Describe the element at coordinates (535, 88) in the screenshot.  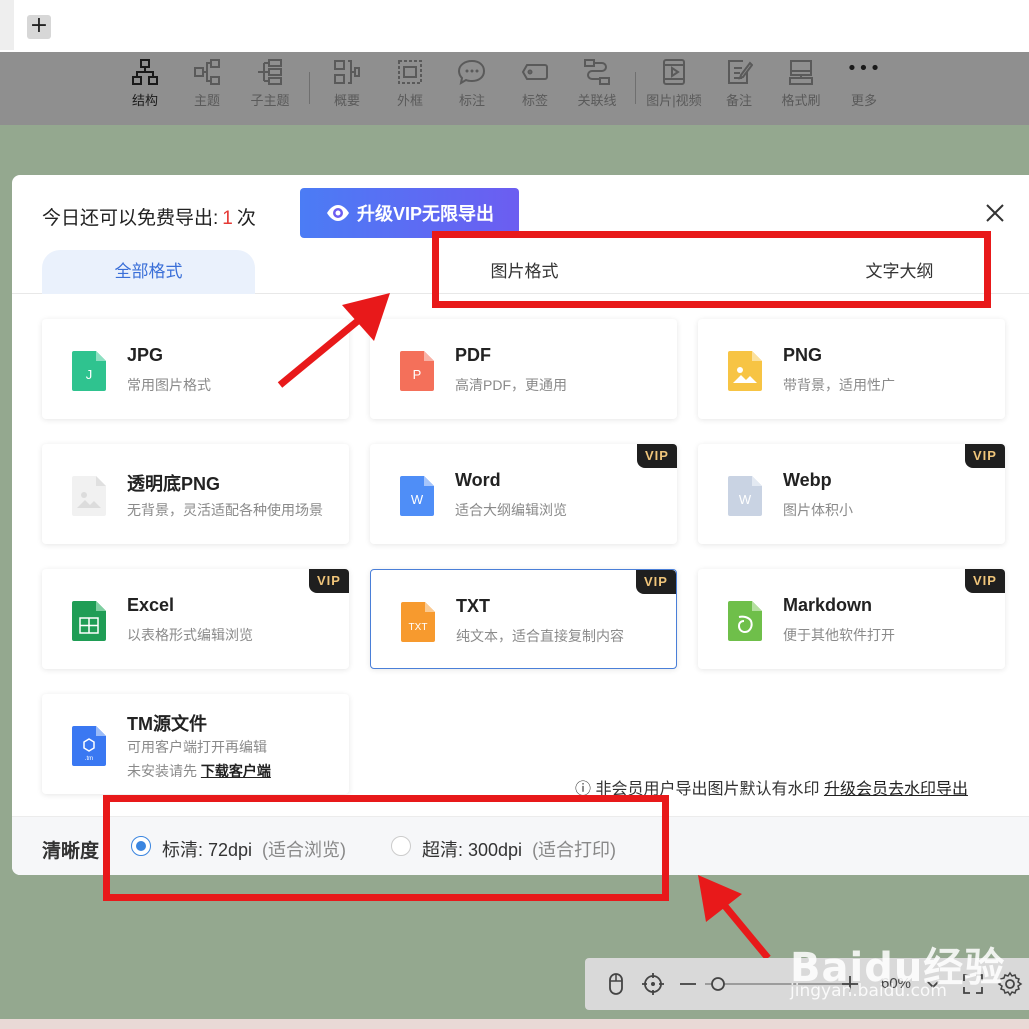
I see `toolbar-tag-button: 标签` at that location.